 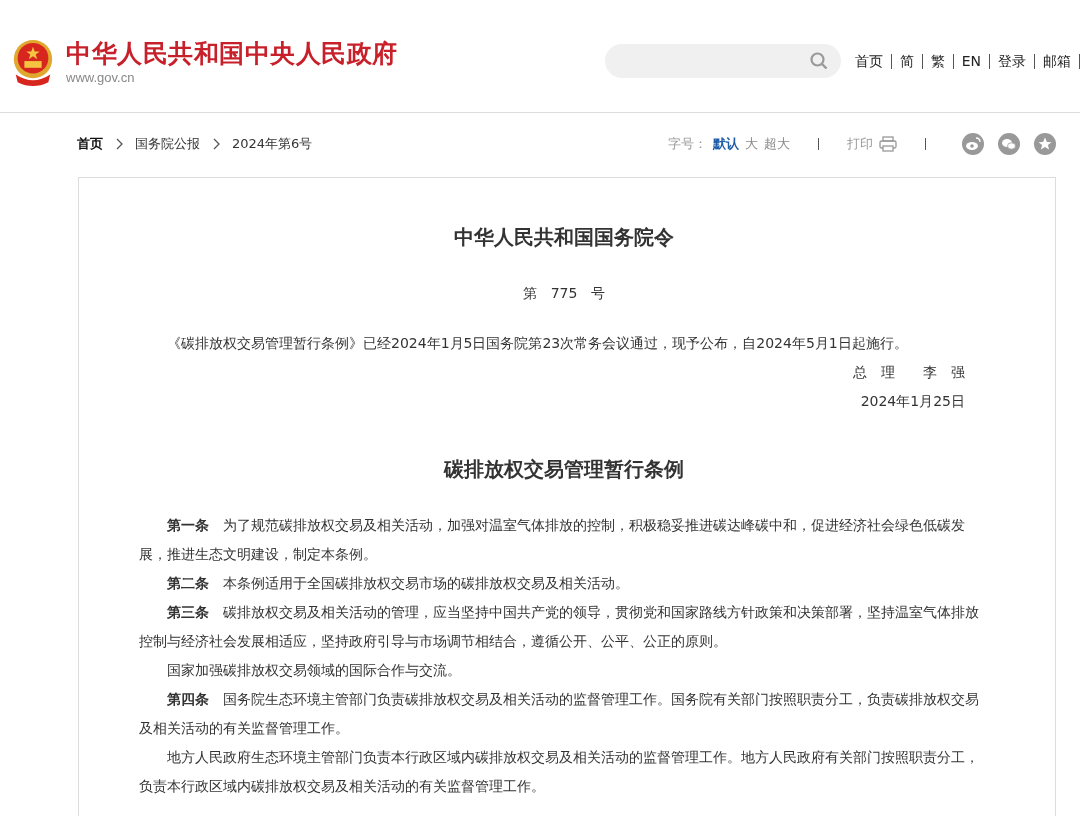 I want to click on chat-icon, so click(x=1009, y=144).